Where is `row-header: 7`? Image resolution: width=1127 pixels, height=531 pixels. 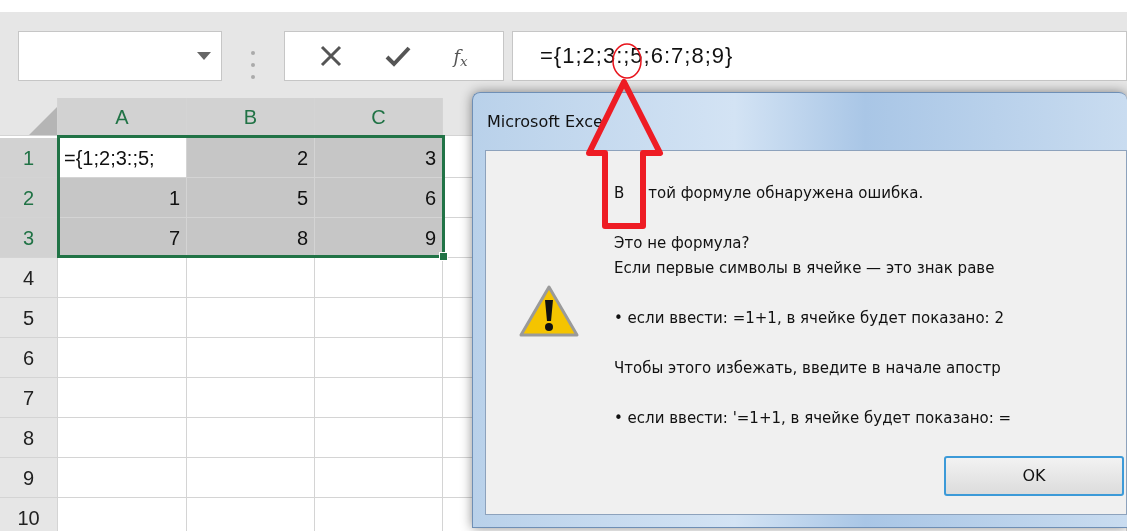
row-header: 7 is located at coordinates (29, 398).